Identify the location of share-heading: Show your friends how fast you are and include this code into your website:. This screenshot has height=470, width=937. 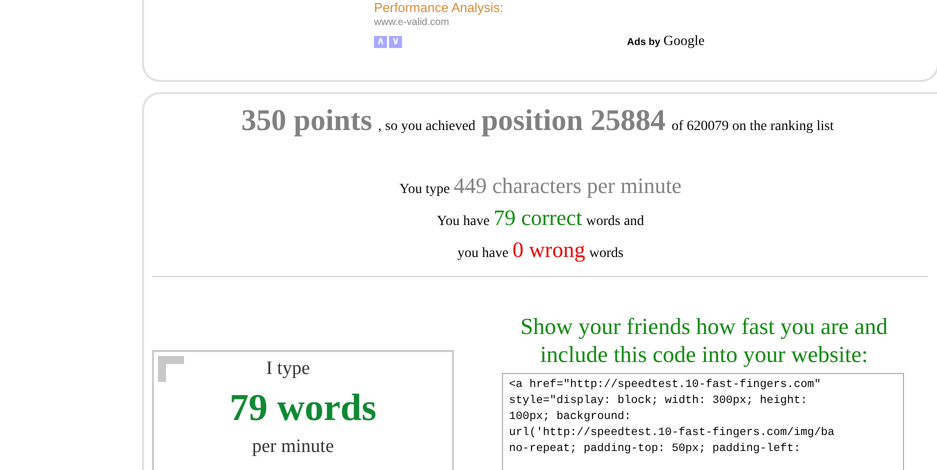
(704, 341).